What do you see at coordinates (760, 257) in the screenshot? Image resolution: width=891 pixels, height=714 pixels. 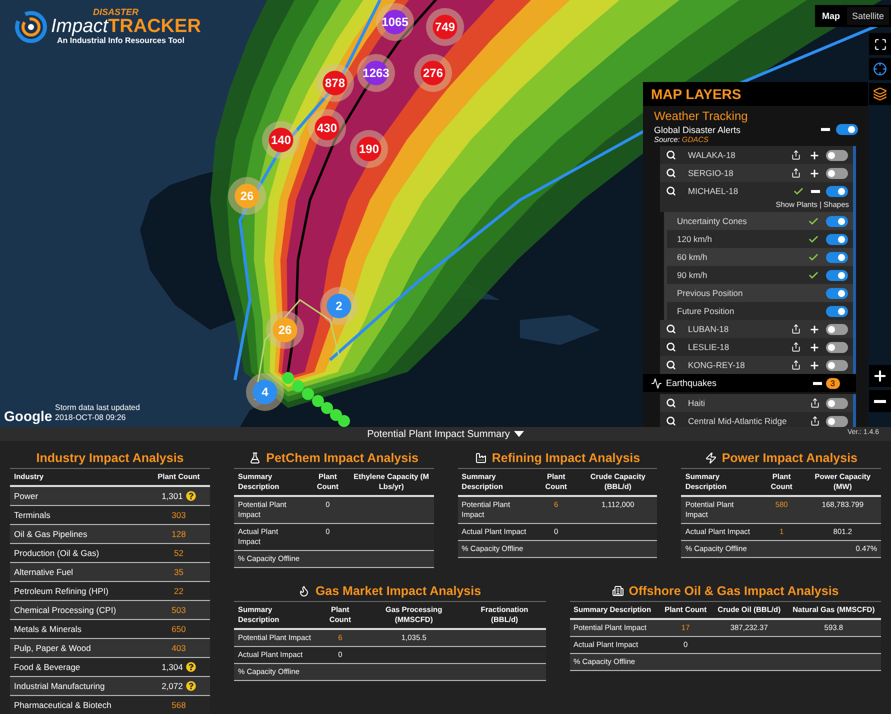 I see `sublayer-row: 60 km/h` at bounding box center [760, 257].